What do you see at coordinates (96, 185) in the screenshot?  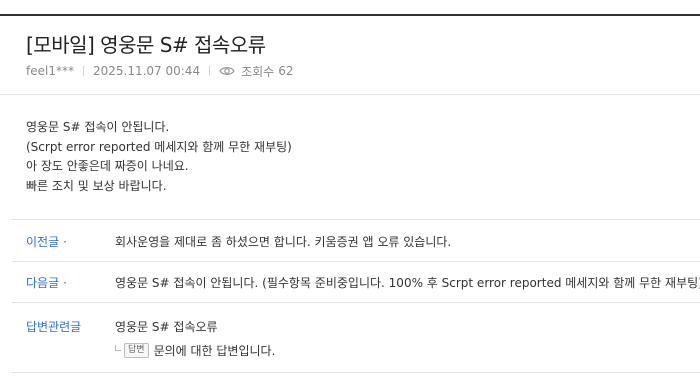 I see `body-line: 빠른 조치 및 보상 바랍니다.` at bounding box center [96, 185].